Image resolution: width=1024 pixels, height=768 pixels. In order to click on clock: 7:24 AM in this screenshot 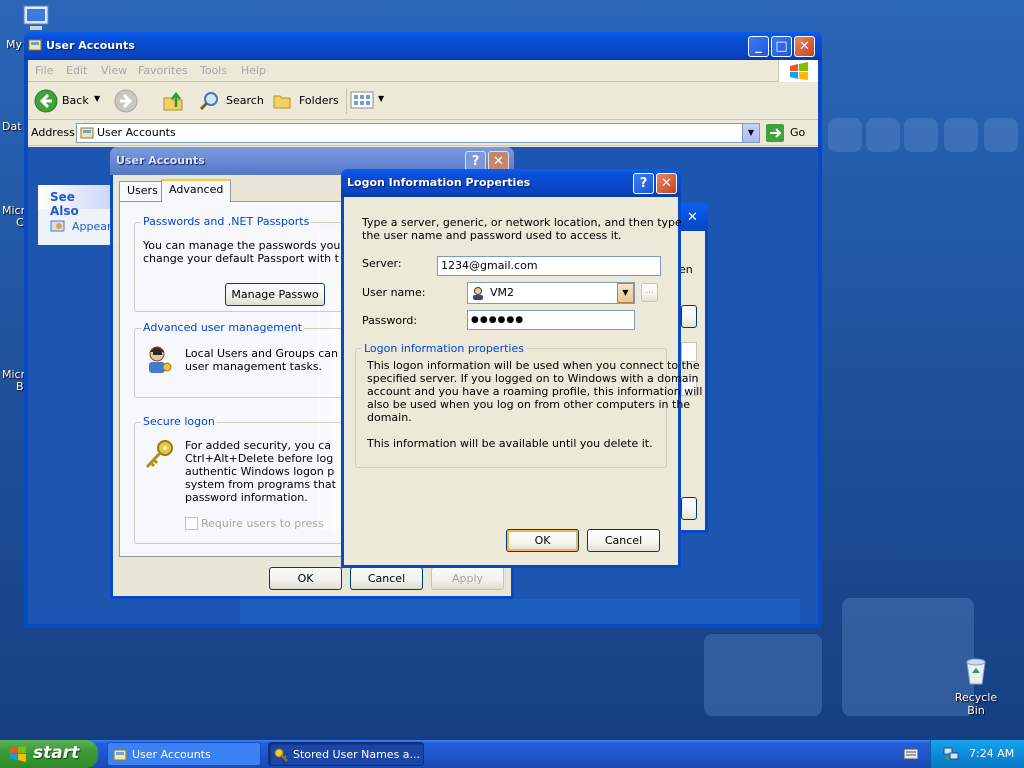, I will do `click(991, 754)`.